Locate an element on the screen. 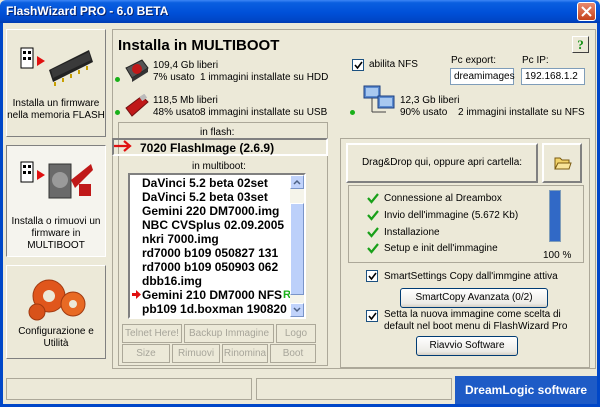  backup-button: Backup Immagine is located at coordinates (229, 333).